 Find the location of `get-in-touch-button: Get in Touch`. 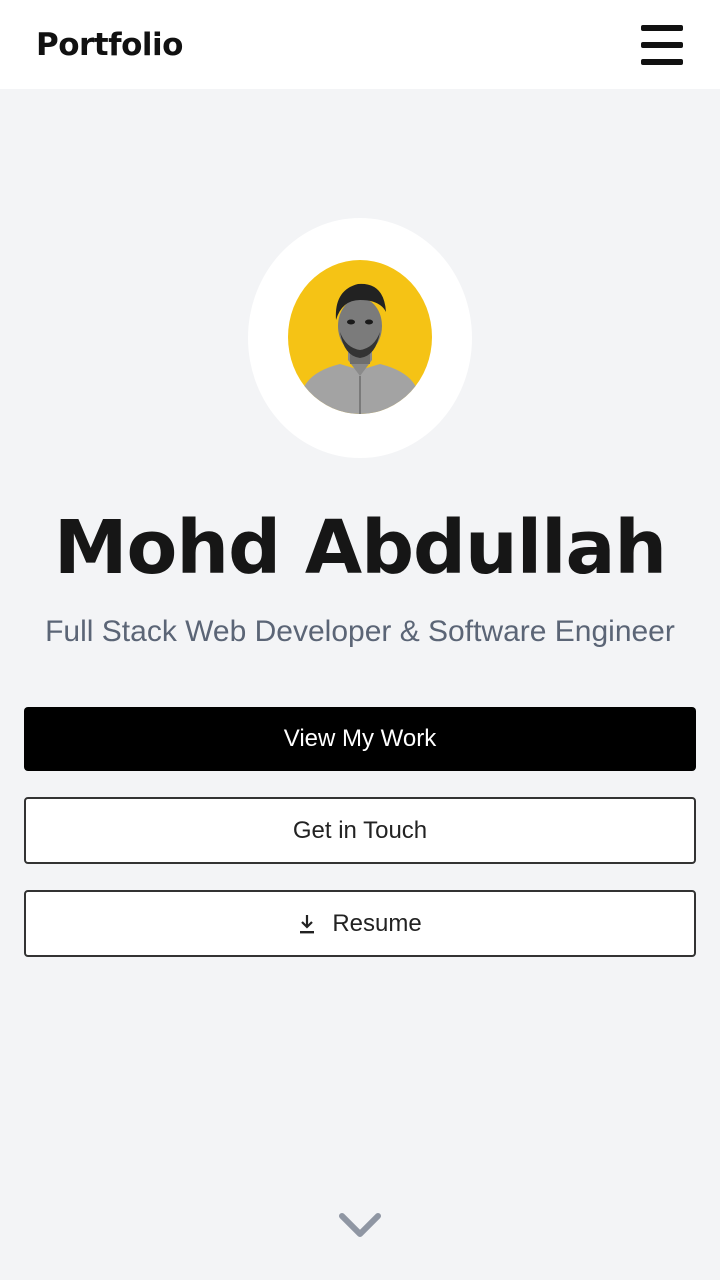

get-in-touch-button: Get in Touch is located at coordinates (360, 830).